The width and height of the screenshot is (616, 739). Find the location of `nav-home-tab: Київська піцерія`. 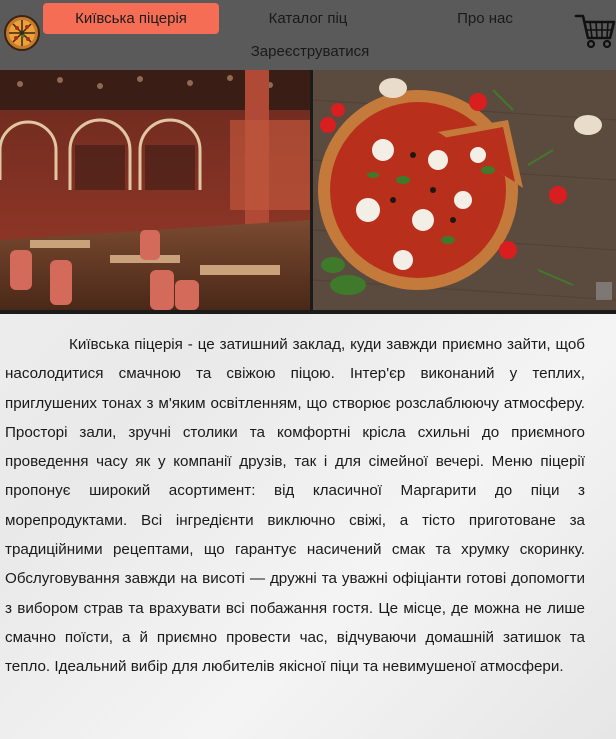

nav-home-tab: Київська піцерія is located at coordinates (131, 18).